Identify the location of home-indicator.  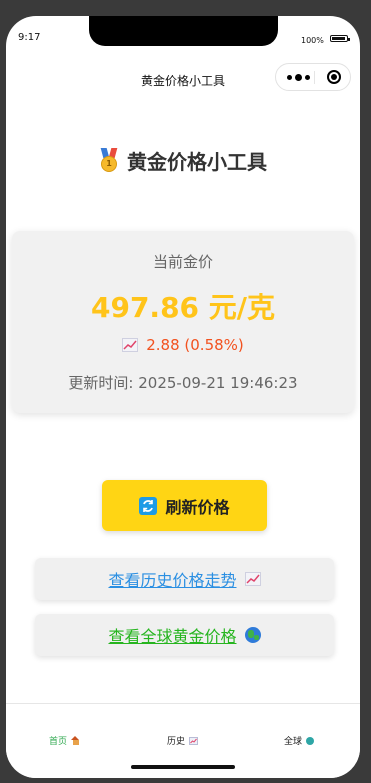
(183, 767).